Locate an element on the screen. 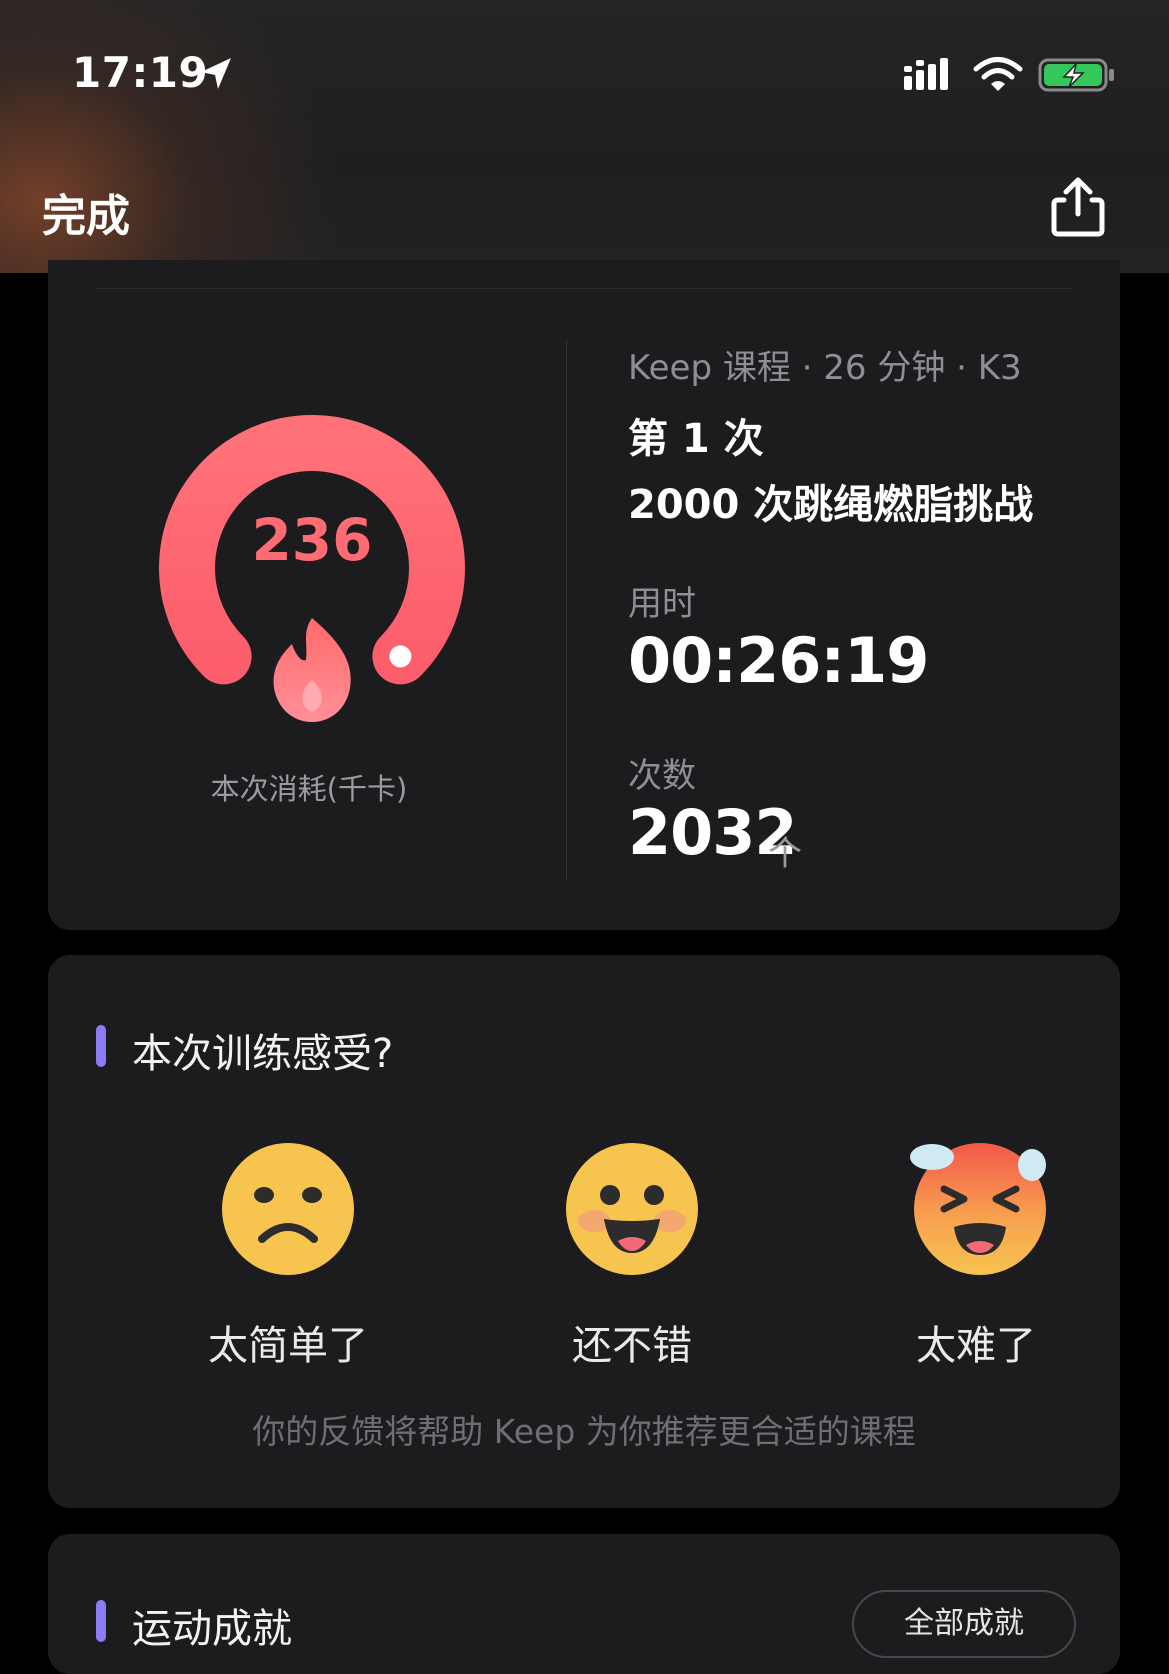  calorie-gauge: 236 is located at coordinates (312, 568).